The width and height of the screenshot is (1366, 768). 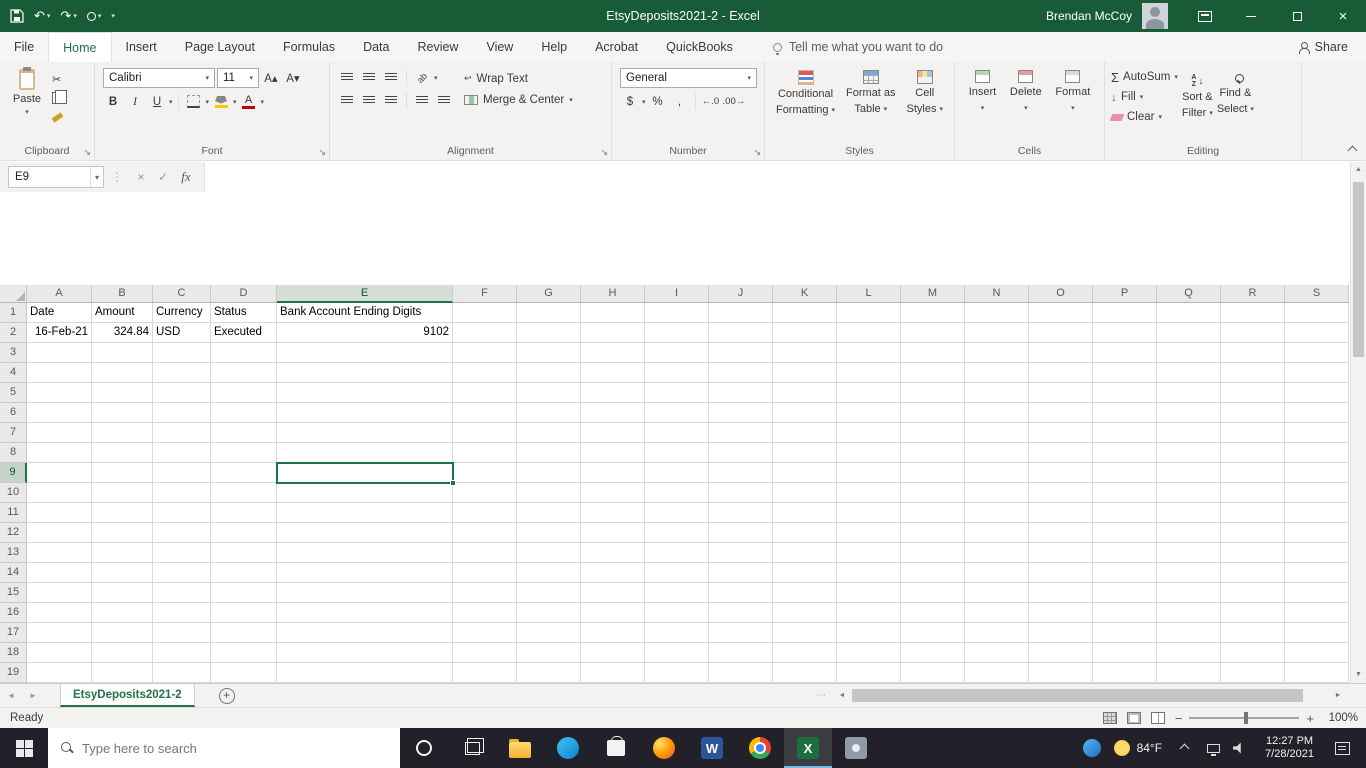 What do you see at coordinates (983, 108) in the screenshot?
I see `insert-cells-dropdown: ▾` at bounding box center [983, 108].